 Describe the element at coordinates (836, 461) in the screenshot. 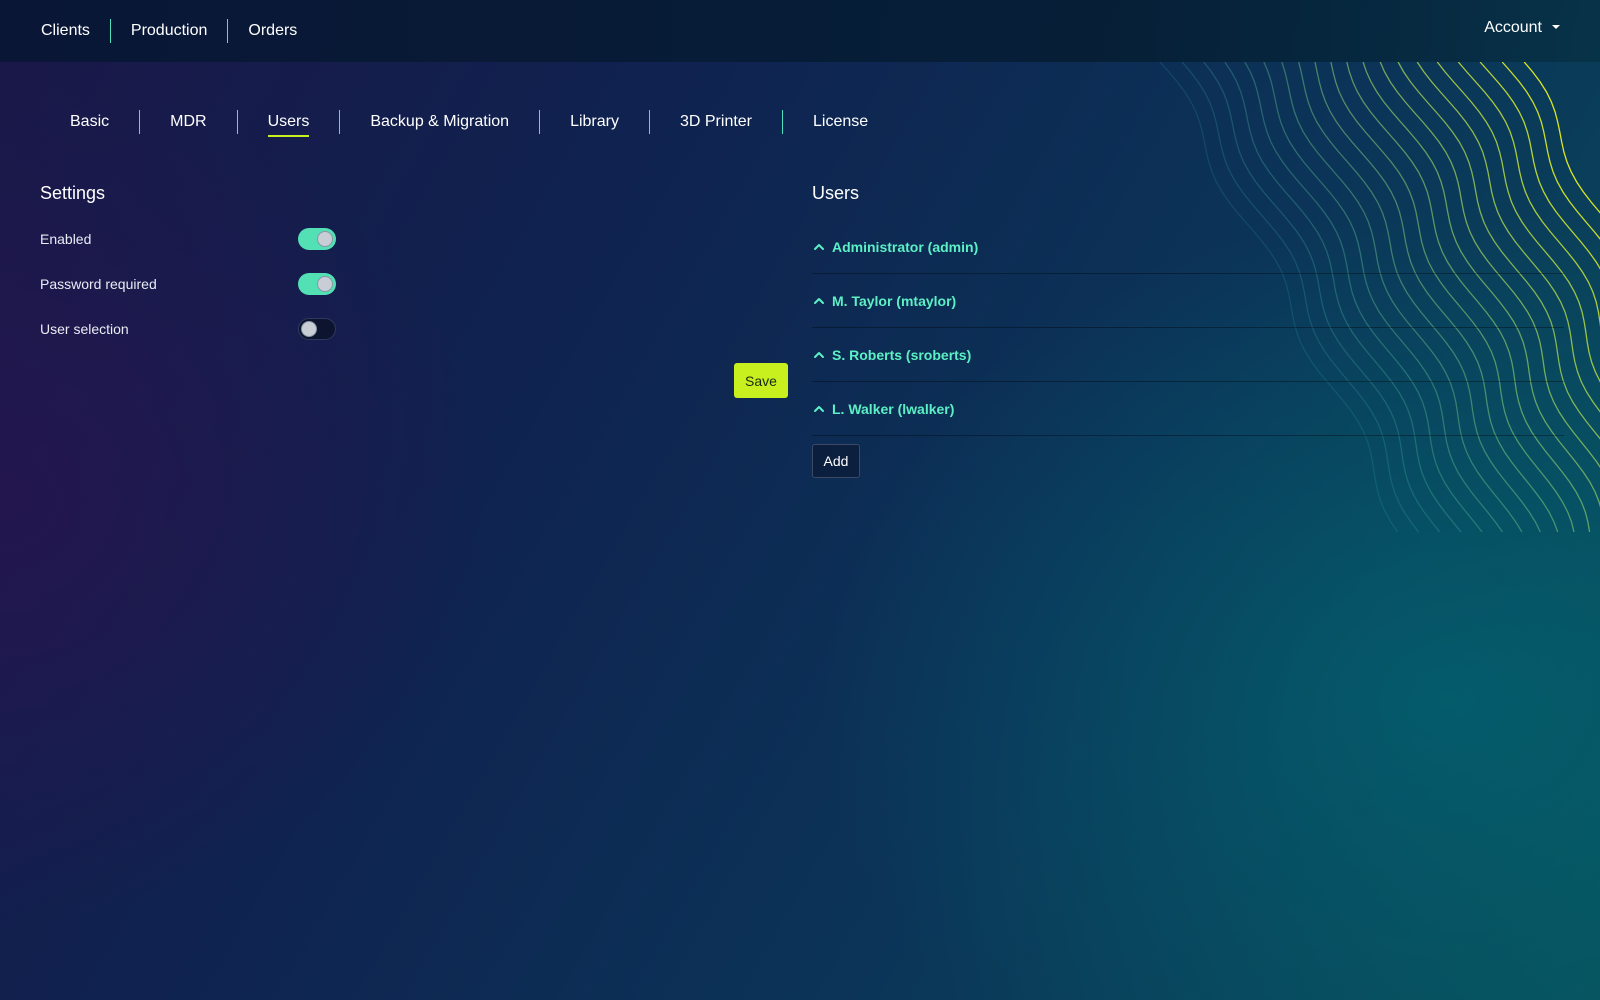

I see `add-user-button: Add` at that location.